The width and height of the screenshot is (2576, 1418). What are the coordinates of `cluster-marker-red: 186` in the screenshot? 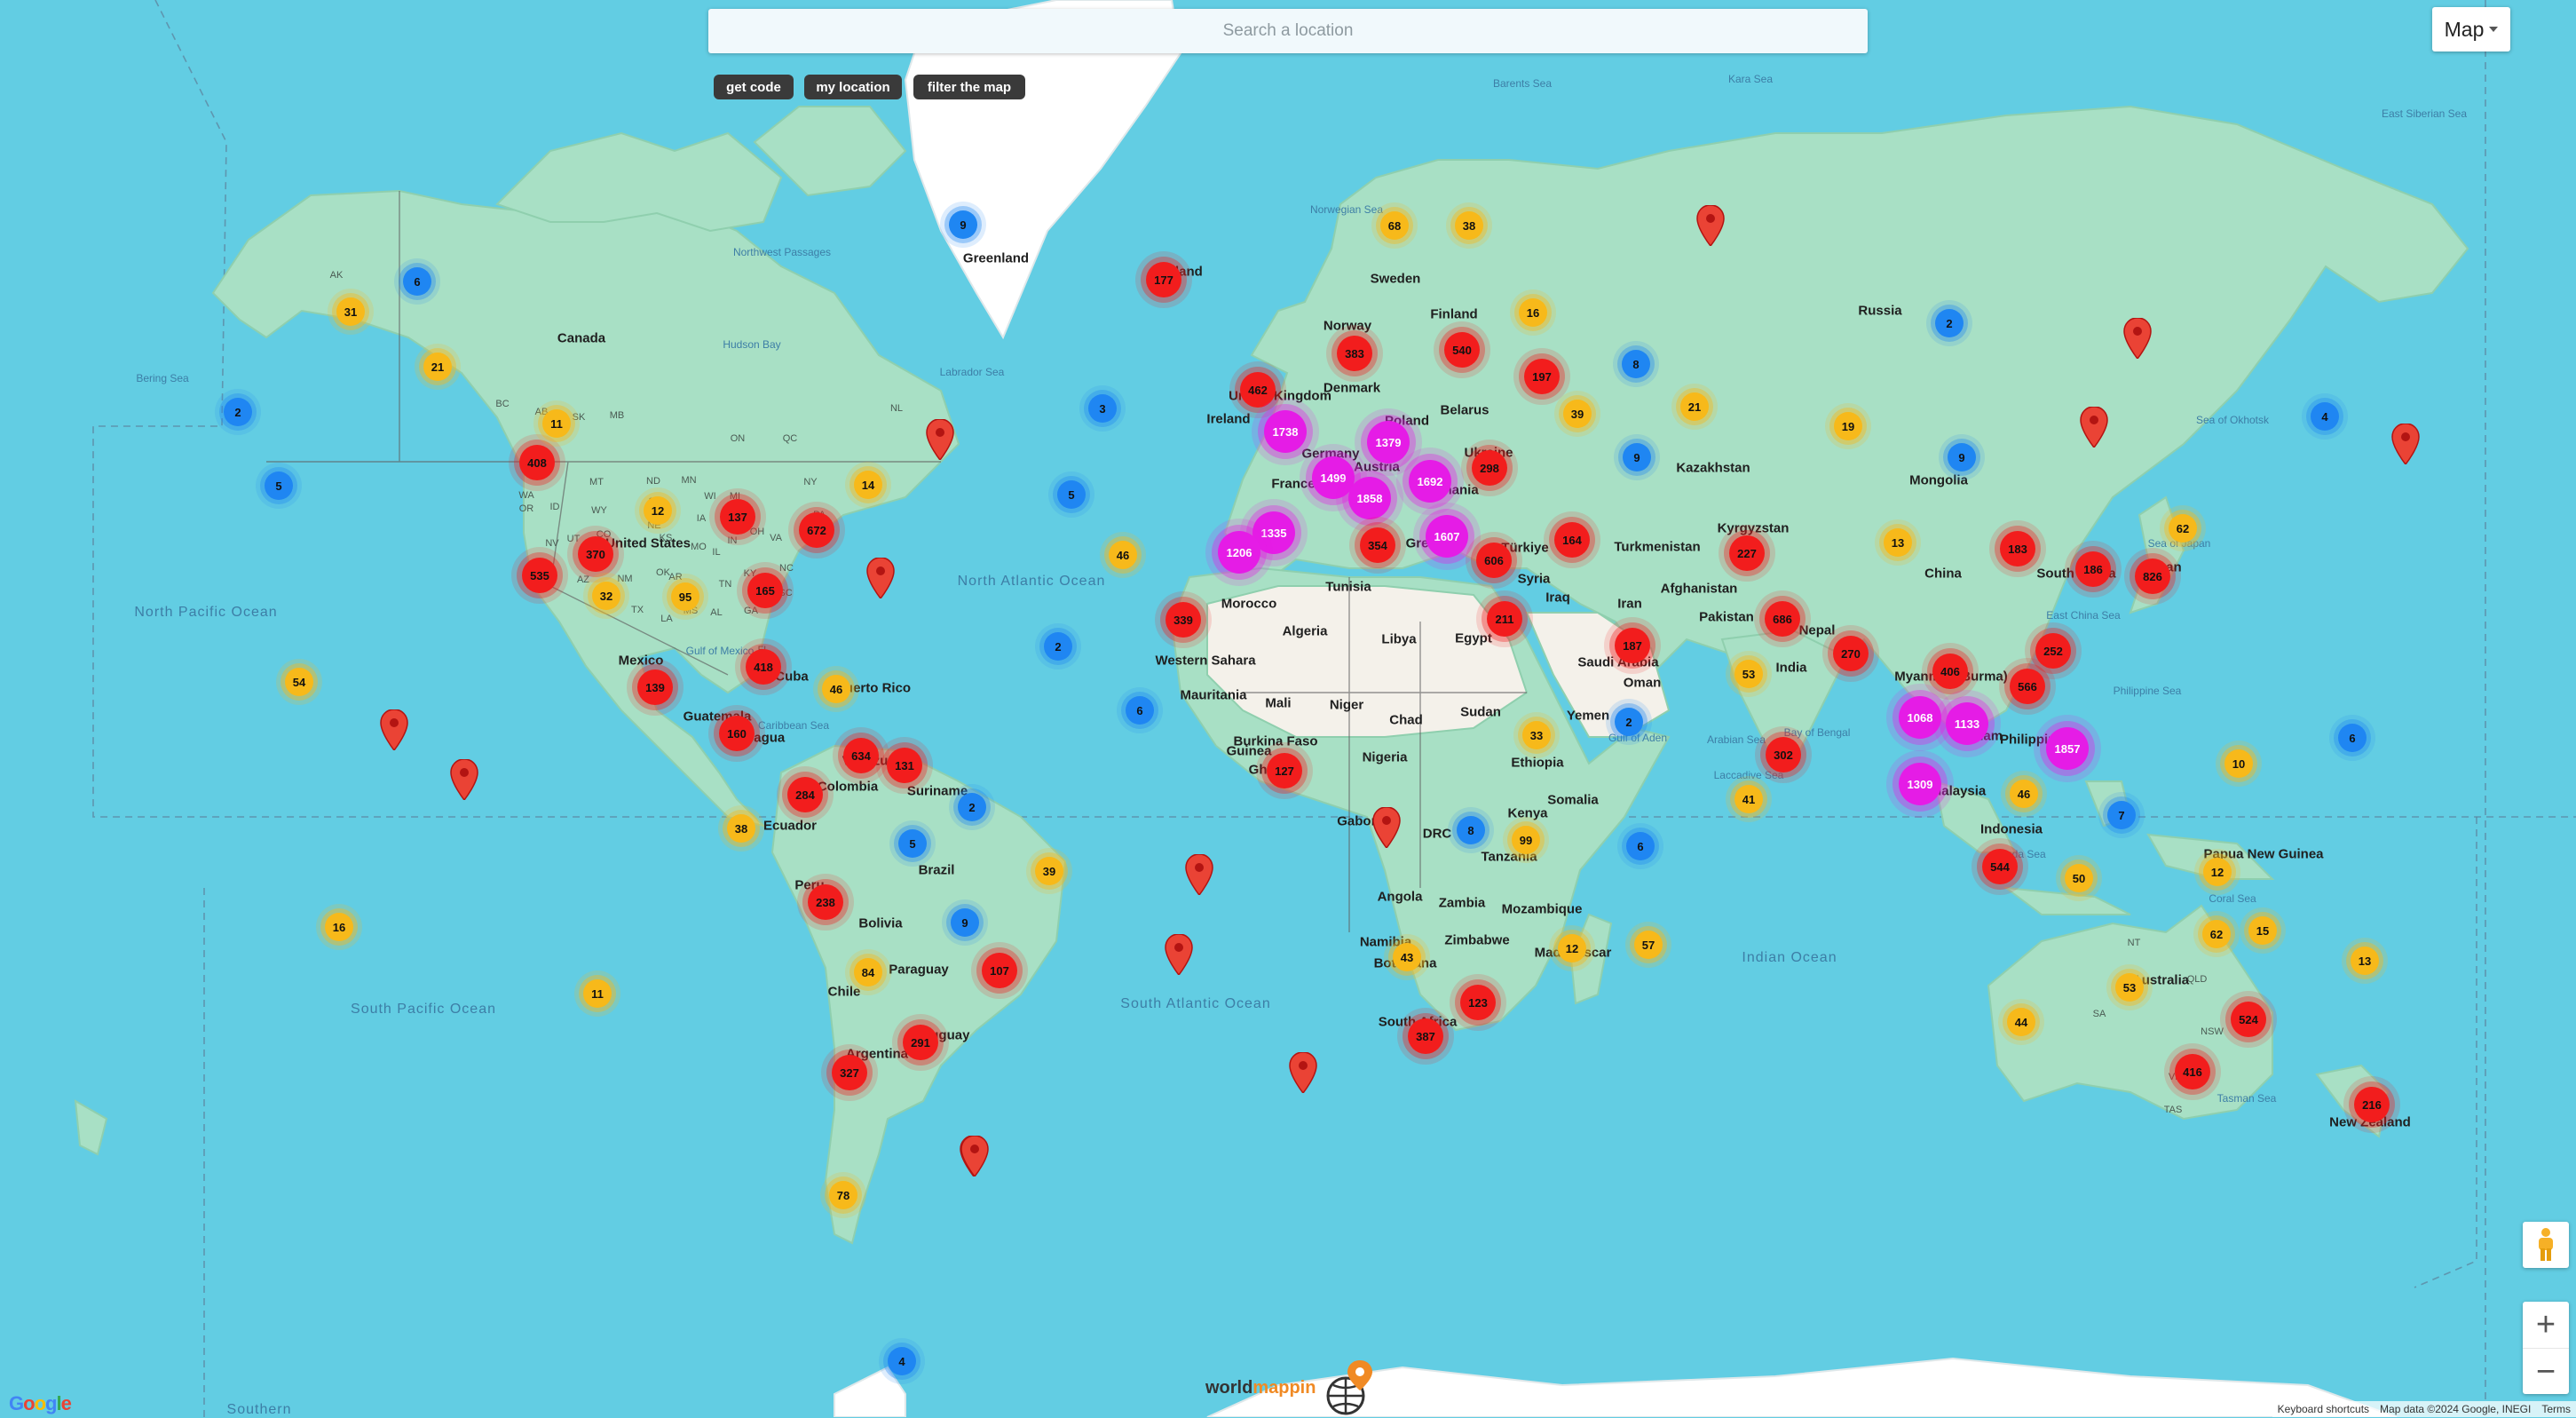 It's located at (2093, 569).